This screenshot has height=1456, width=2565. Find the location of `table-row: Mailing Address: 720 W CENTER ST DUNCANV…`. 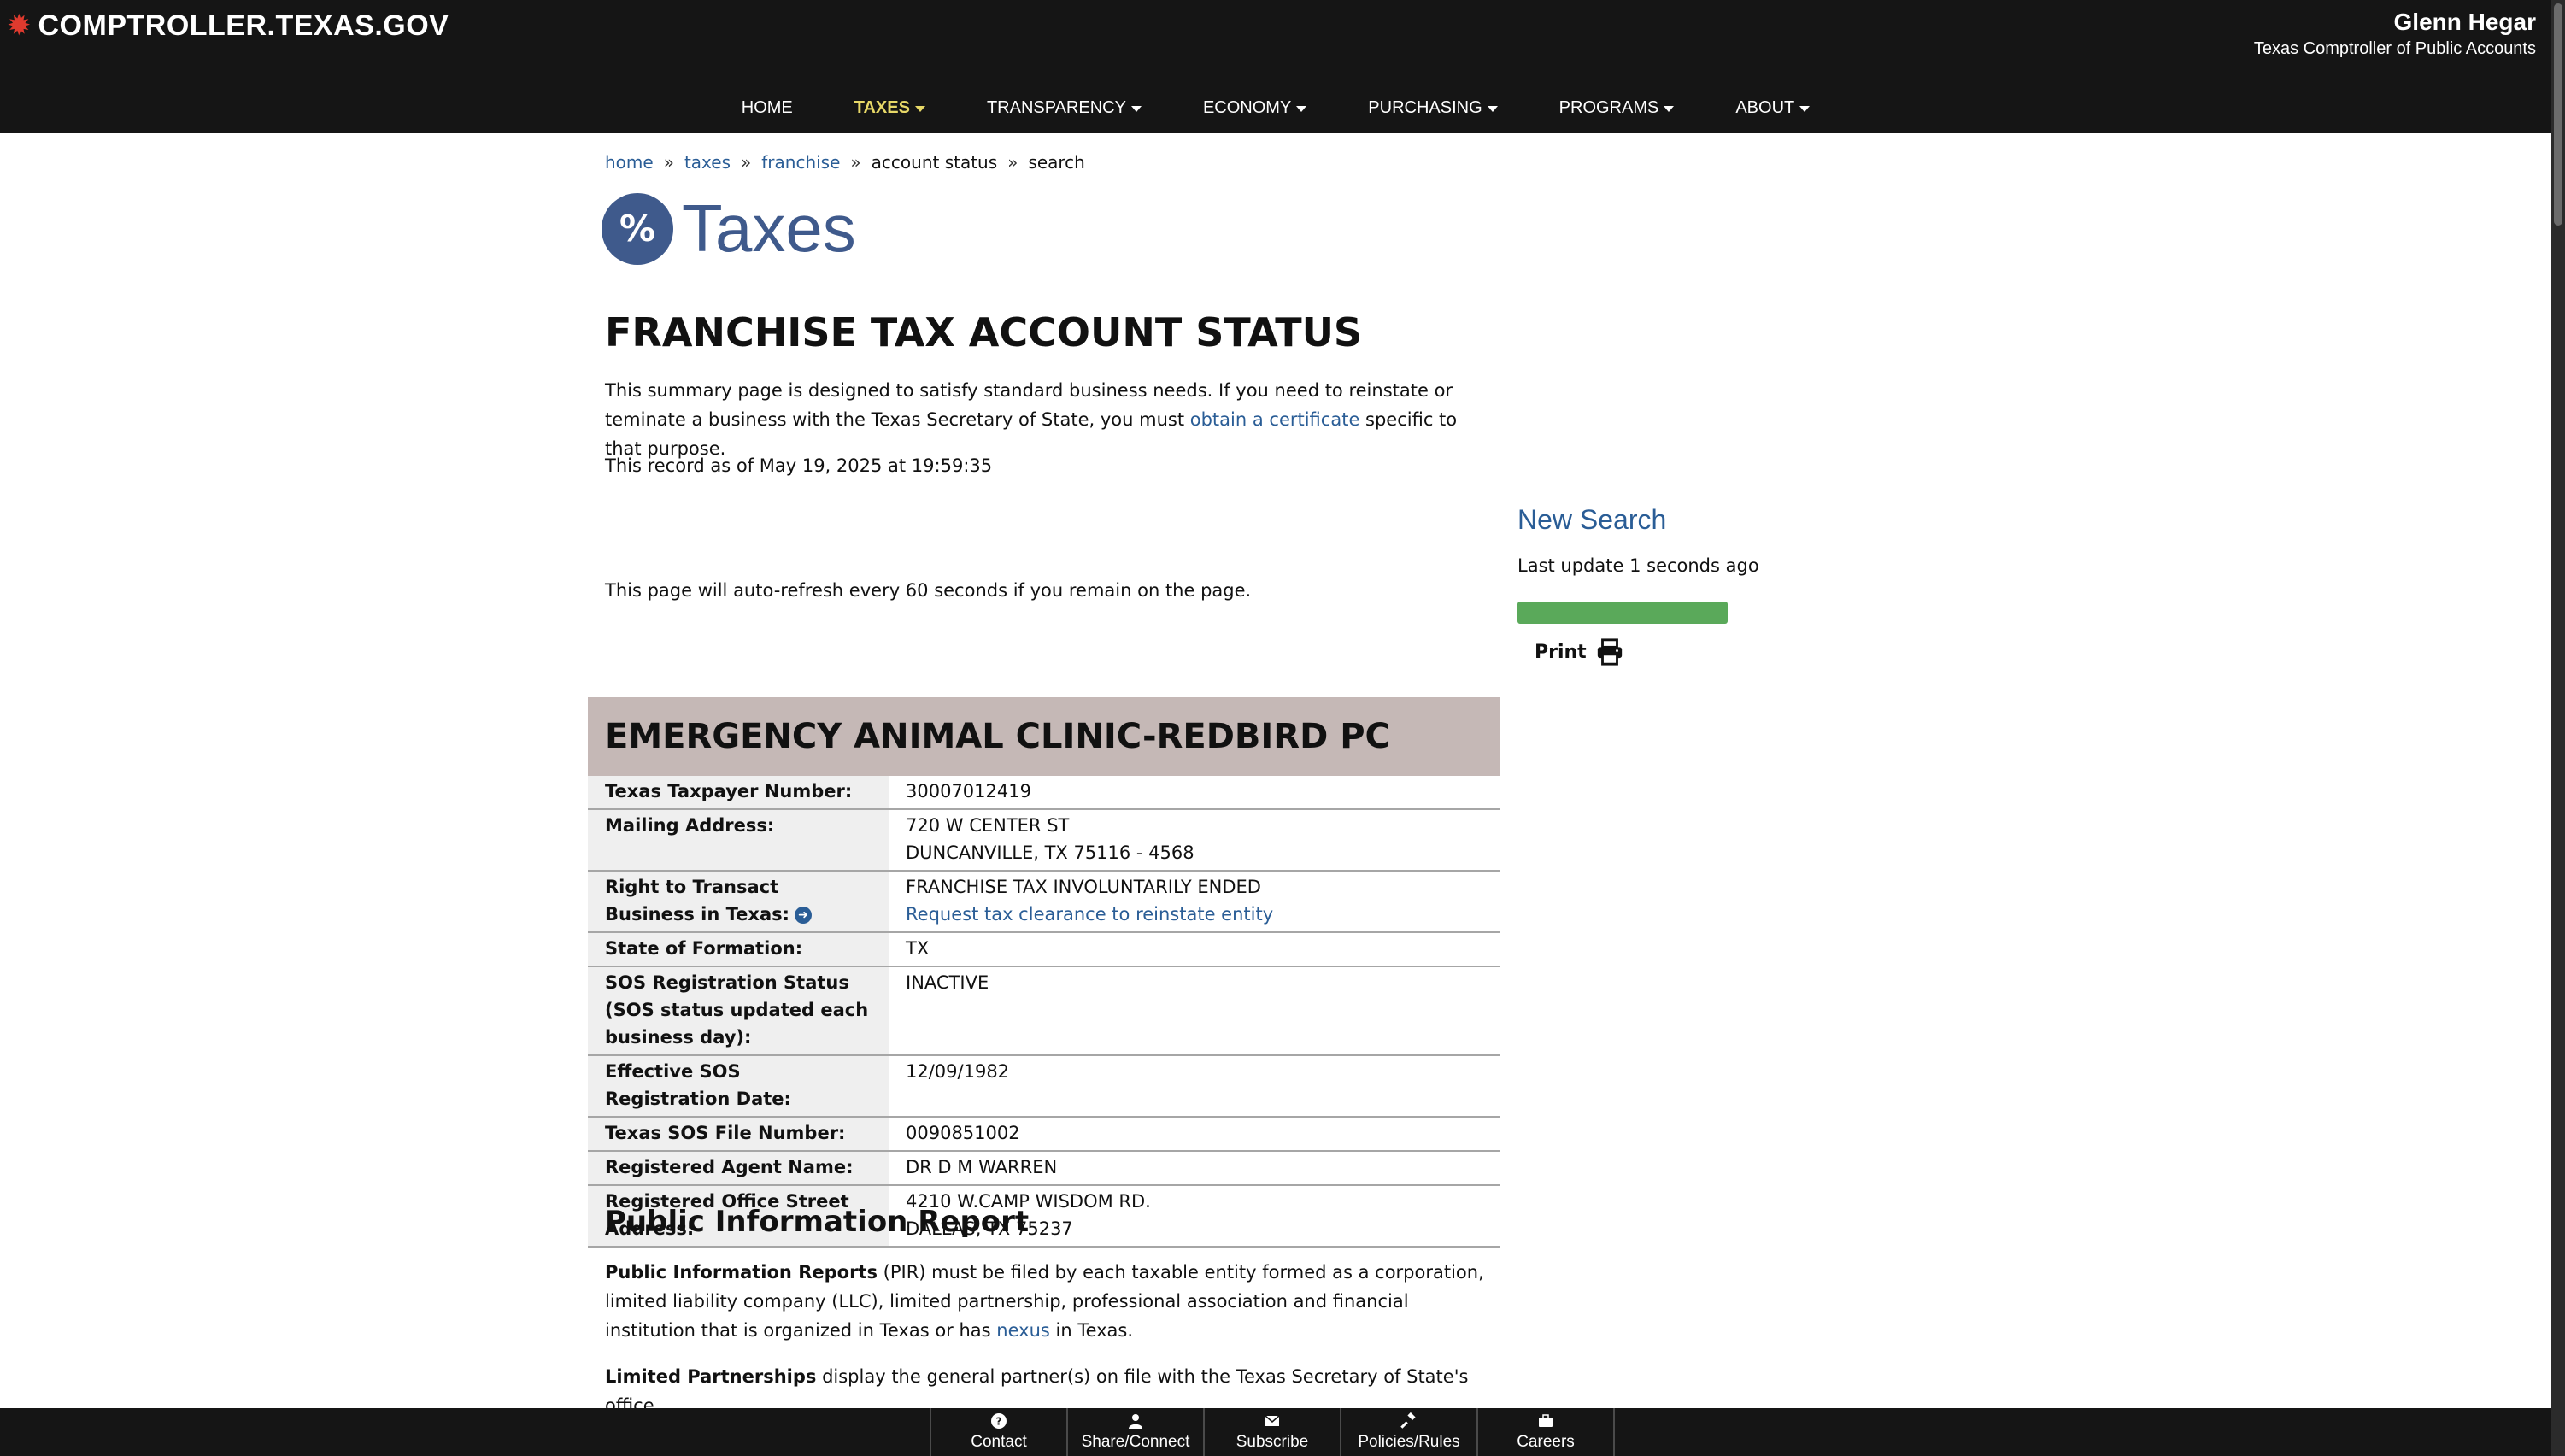

table-row: Mailing Address: 720 W CENTER ST DUNCANV… is located at coordinates (1044, 840).